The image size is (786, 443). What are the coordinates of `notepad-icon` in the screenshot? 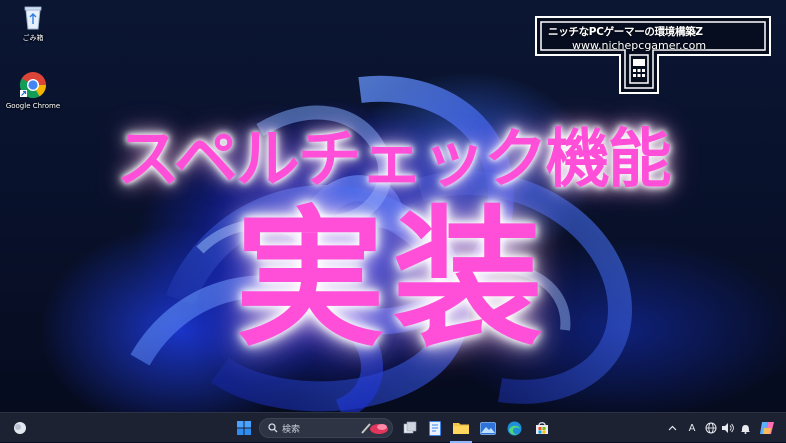 It's located at (435, 428).